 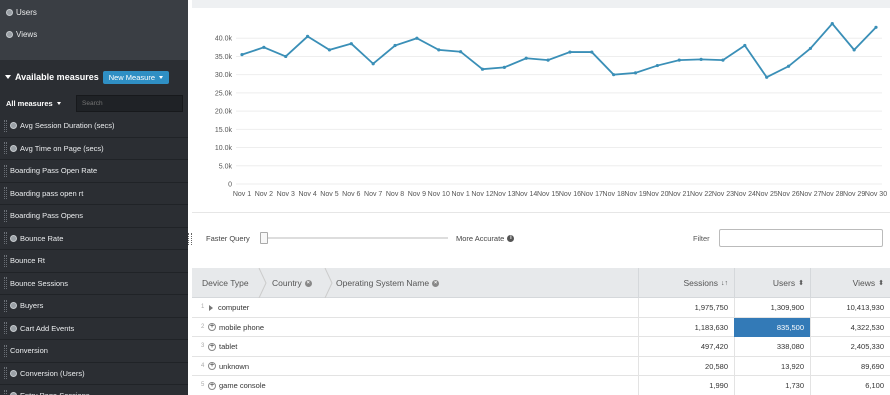 I want to click on users-cell: 1,730, so click(x=772, y=385).